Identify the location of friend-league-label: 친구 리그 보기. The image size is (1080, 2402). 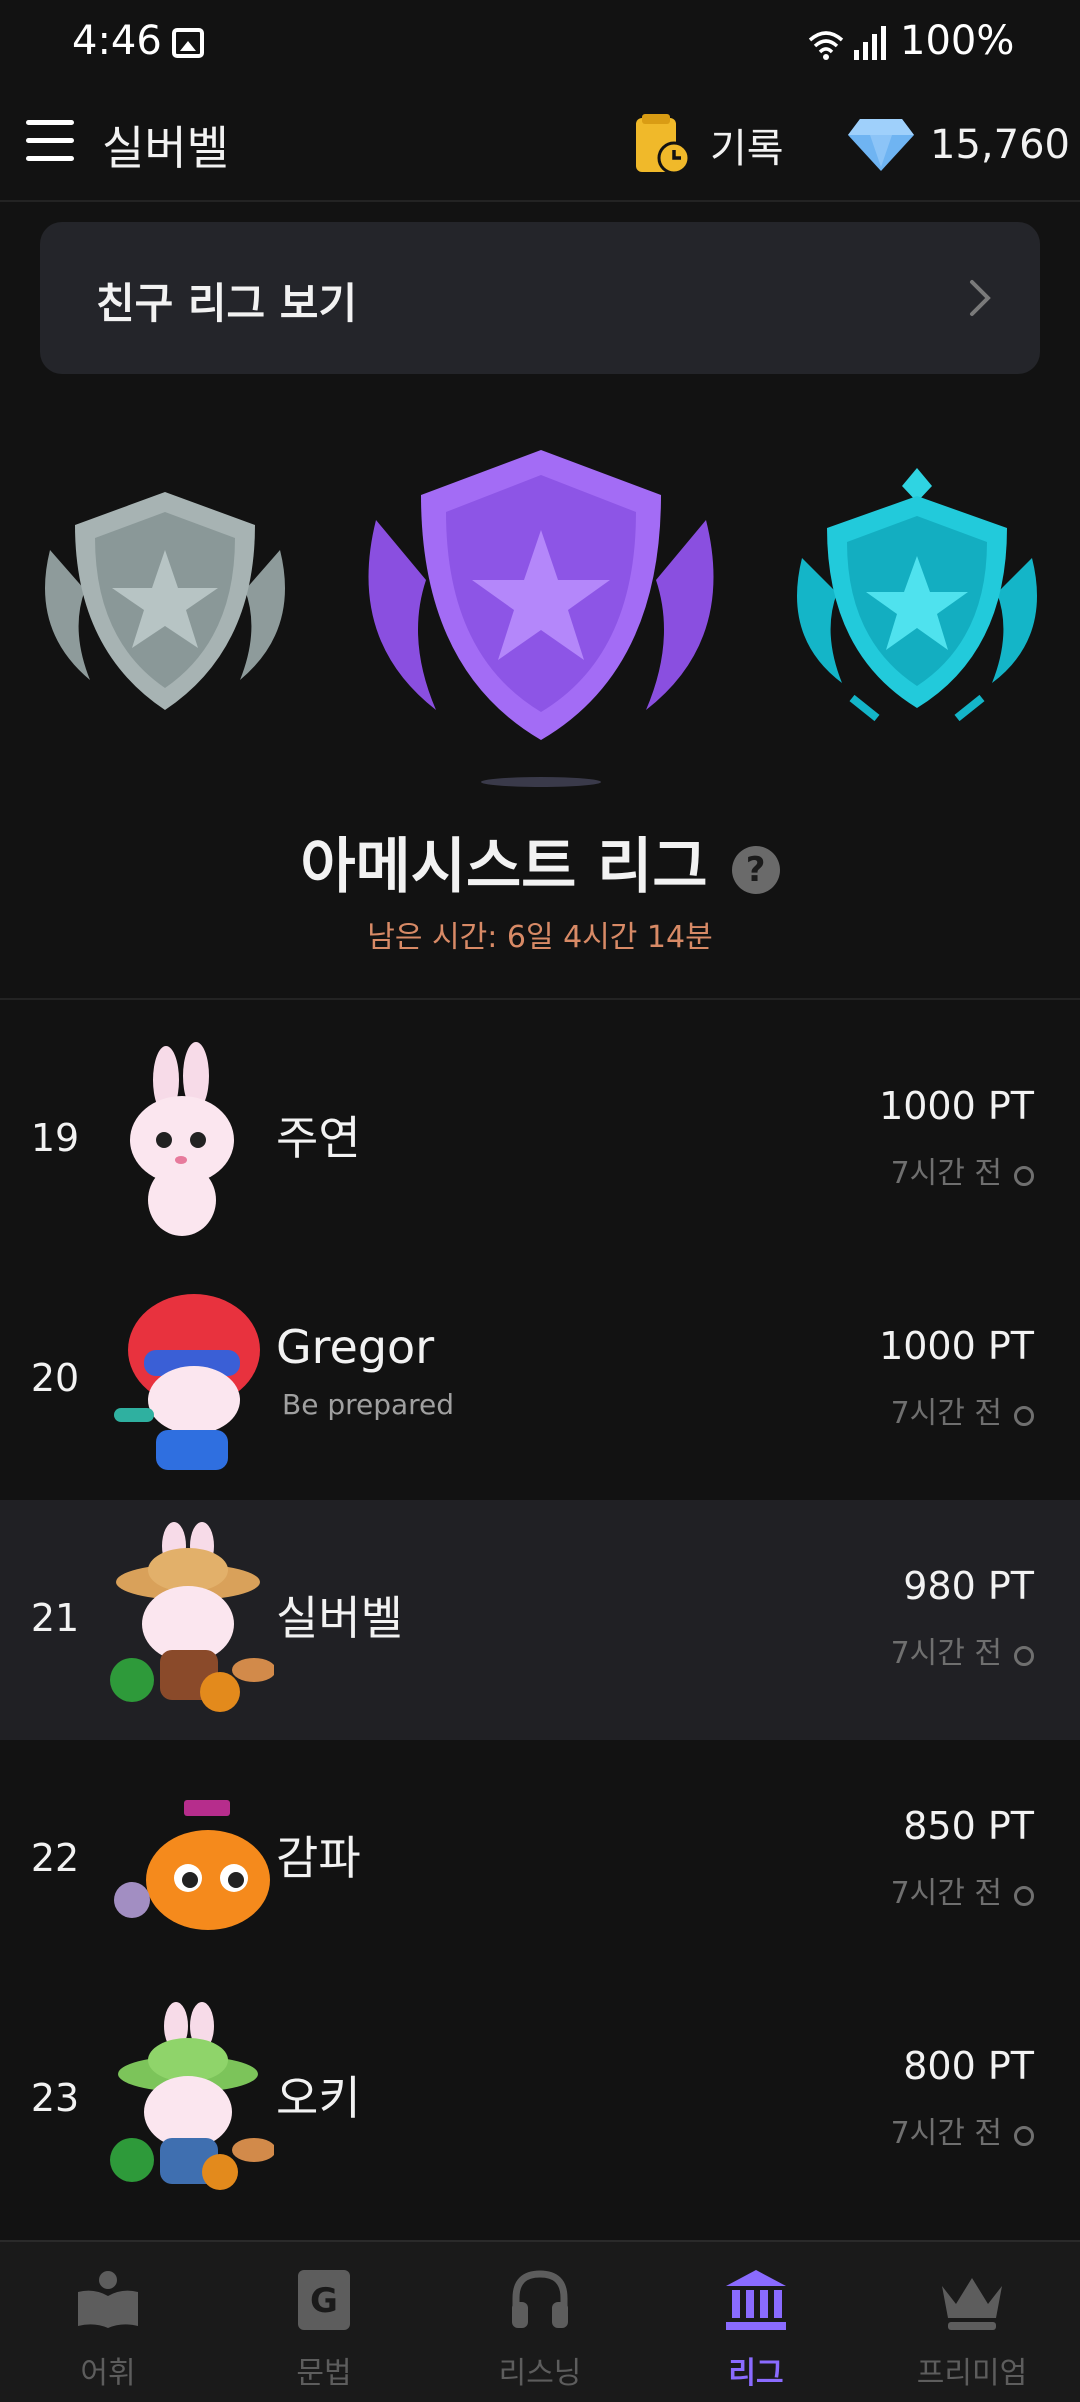
(227, 303).